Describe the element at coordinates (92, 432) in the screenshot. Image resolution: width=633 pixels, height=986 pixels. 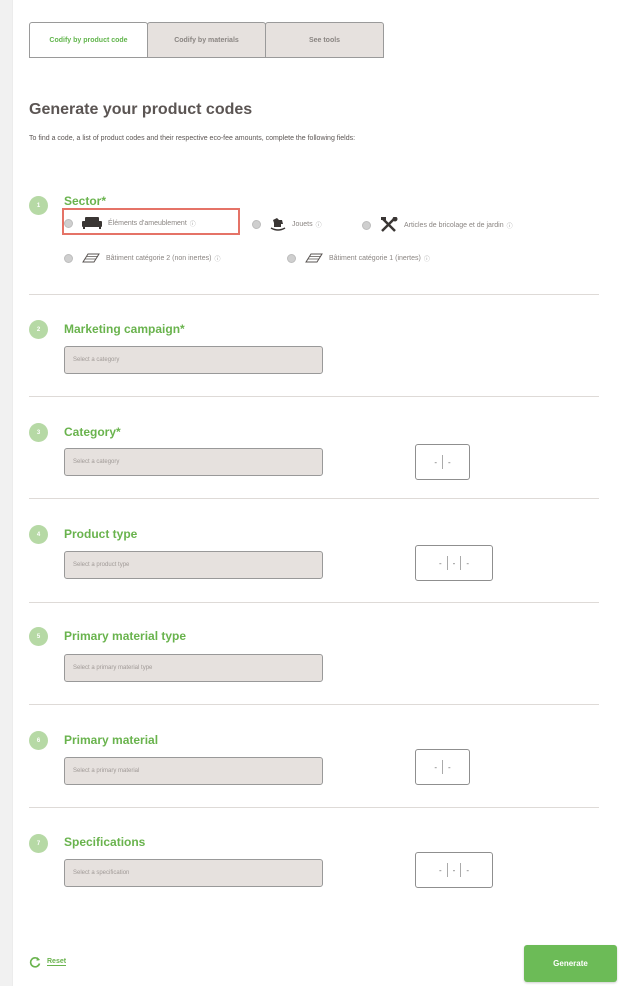
I see `section-title-category: Category*` at that location.